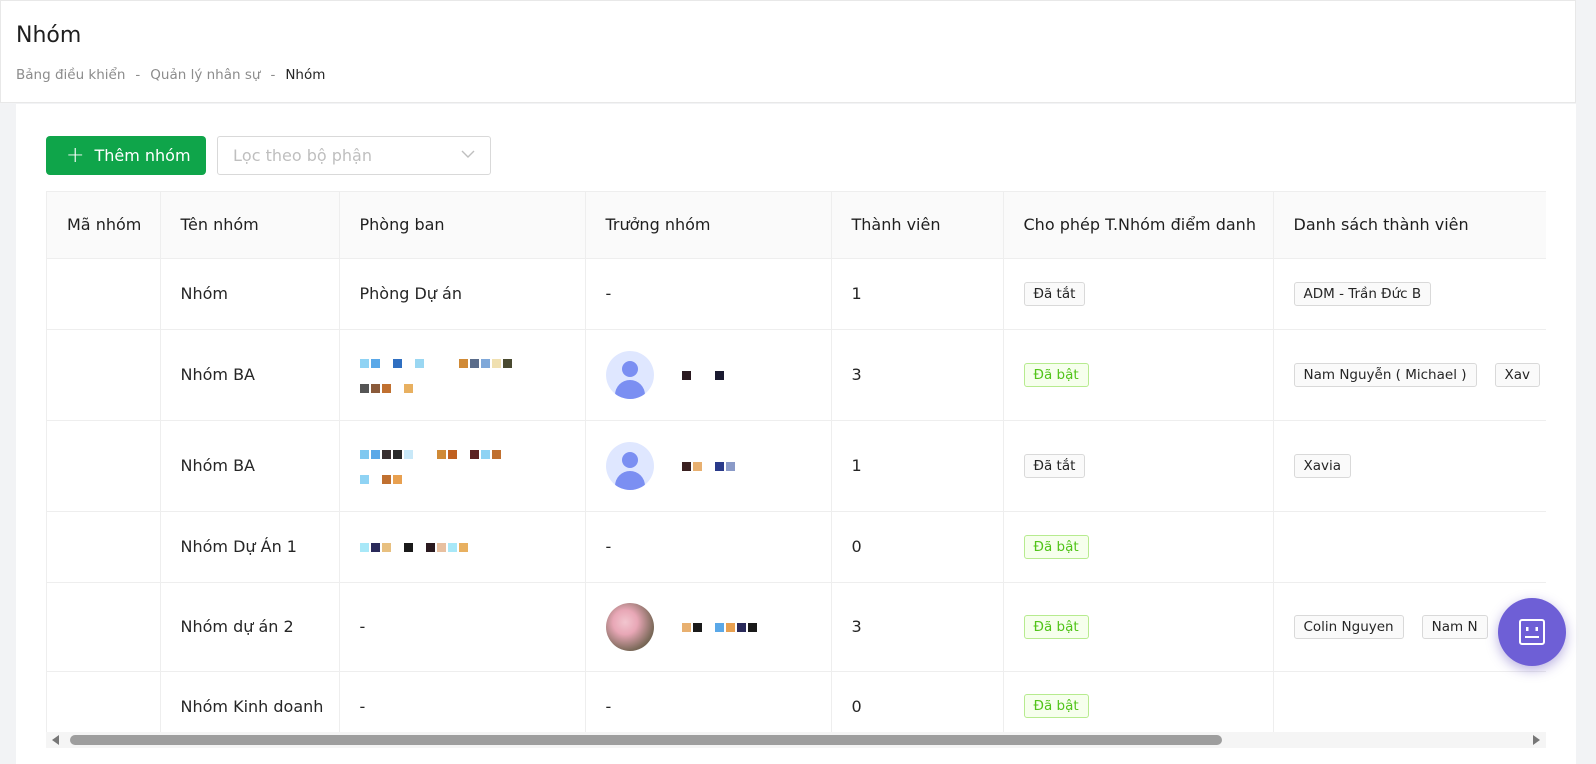 This screenshot has width=1596, height=764. Describe the element at coordinates (49, 35) in the screenshot. I see `page-title: Nhóm` at that location.